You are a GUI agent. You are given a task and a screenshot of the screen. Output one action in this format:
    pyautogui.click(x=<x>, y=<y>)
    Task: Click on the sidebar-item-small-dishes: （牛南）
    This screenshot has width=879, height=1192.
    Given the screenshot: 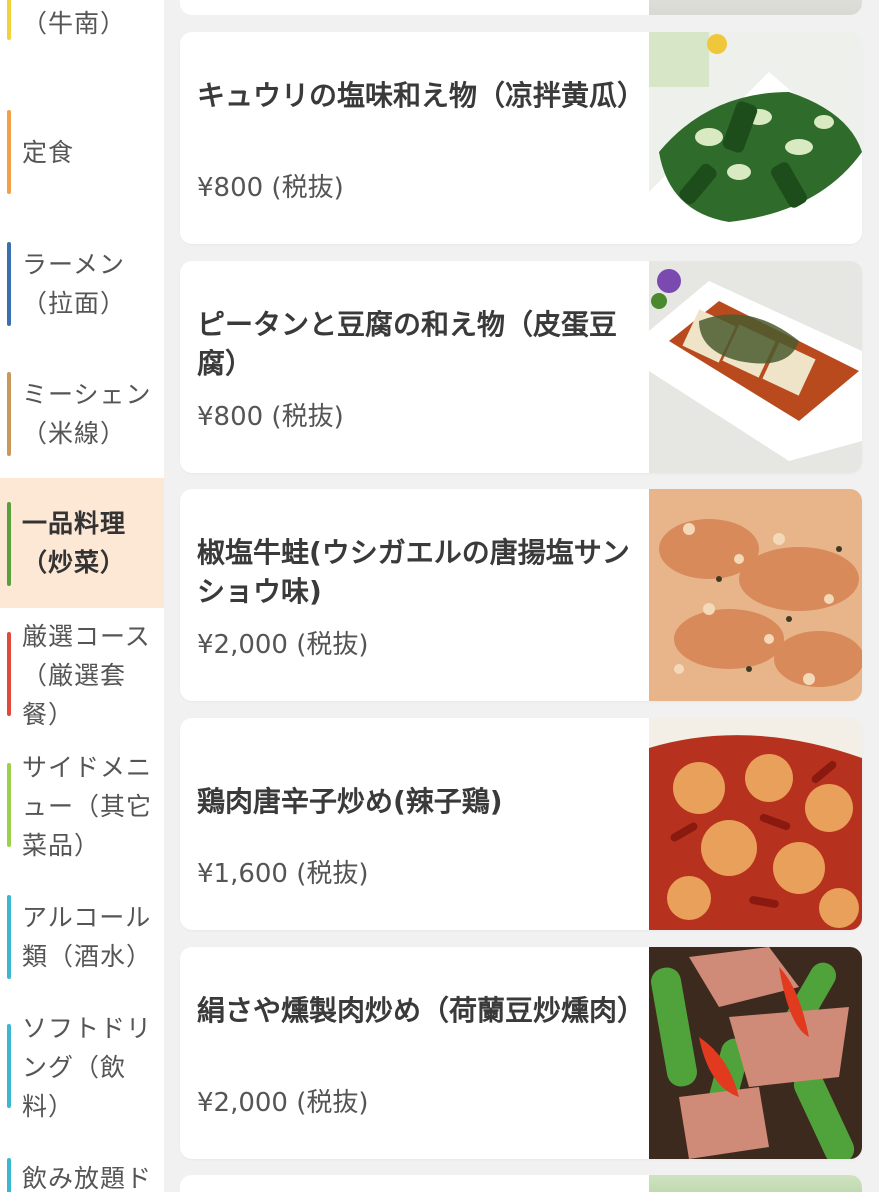 What is the action you would take?
    pyautogui.click(x=82, y=31)
    